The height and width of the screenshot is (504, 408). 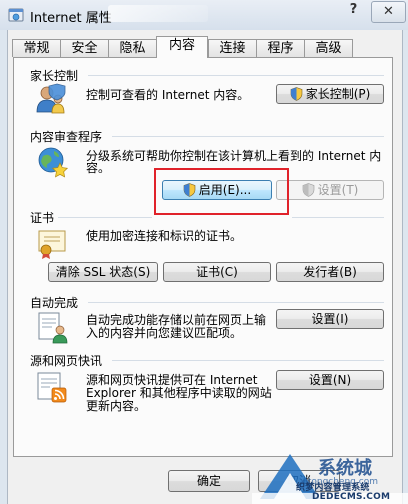 What do you see at coordinates (51, 98) in the screenshot?
I see `parental-controls-icon` at bounding box center [51, 98].